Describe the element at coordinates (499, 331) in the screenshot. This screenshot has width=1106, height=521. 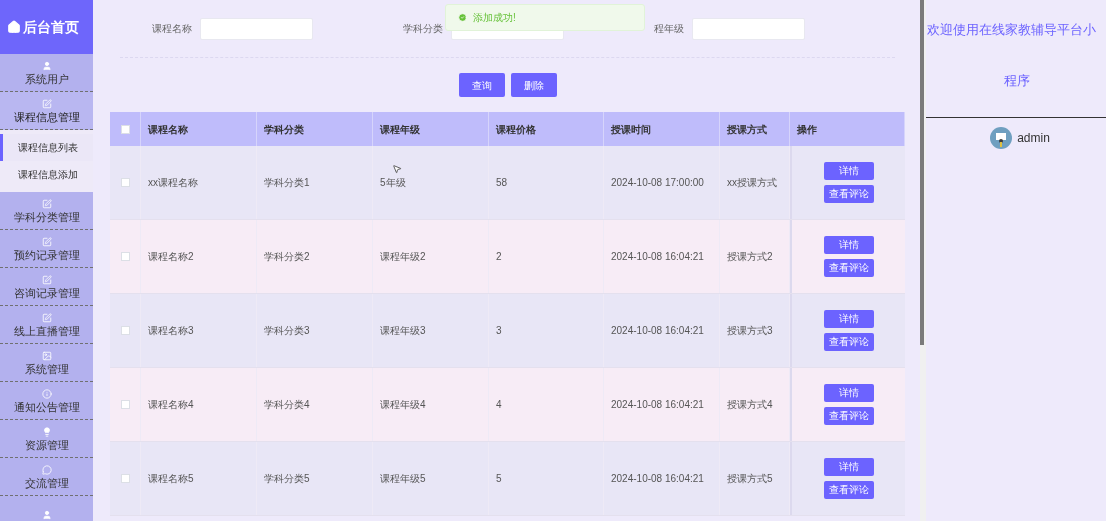
I see `table-cell-text: 3` at that location.